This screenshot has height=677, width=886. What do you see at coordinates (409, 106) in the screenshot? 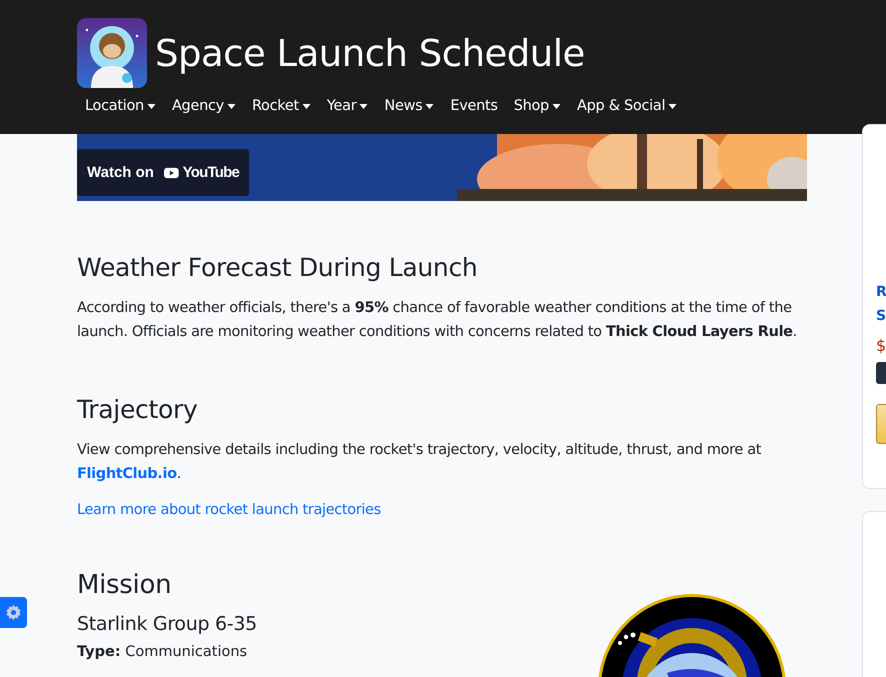
I see `nav-link: News` at bounding box center [409, 106].